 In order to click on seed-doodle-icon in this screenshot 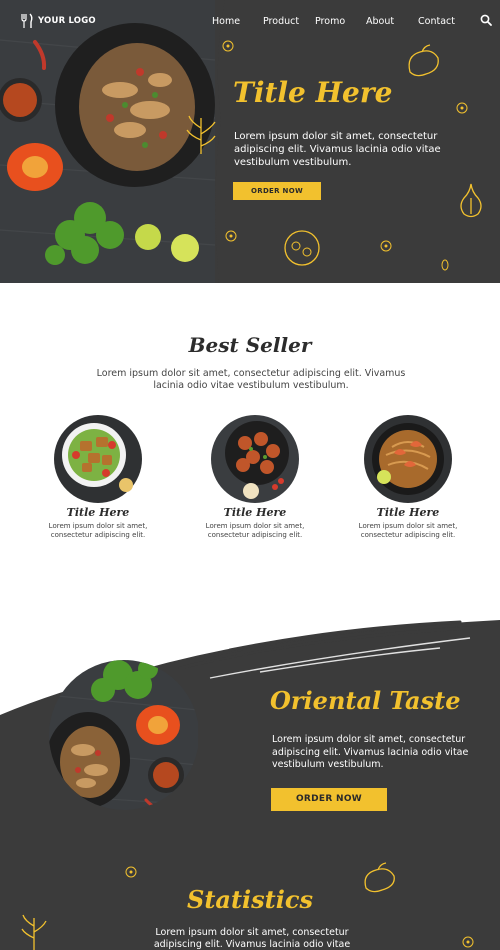, I will do `click(445, 265)`.